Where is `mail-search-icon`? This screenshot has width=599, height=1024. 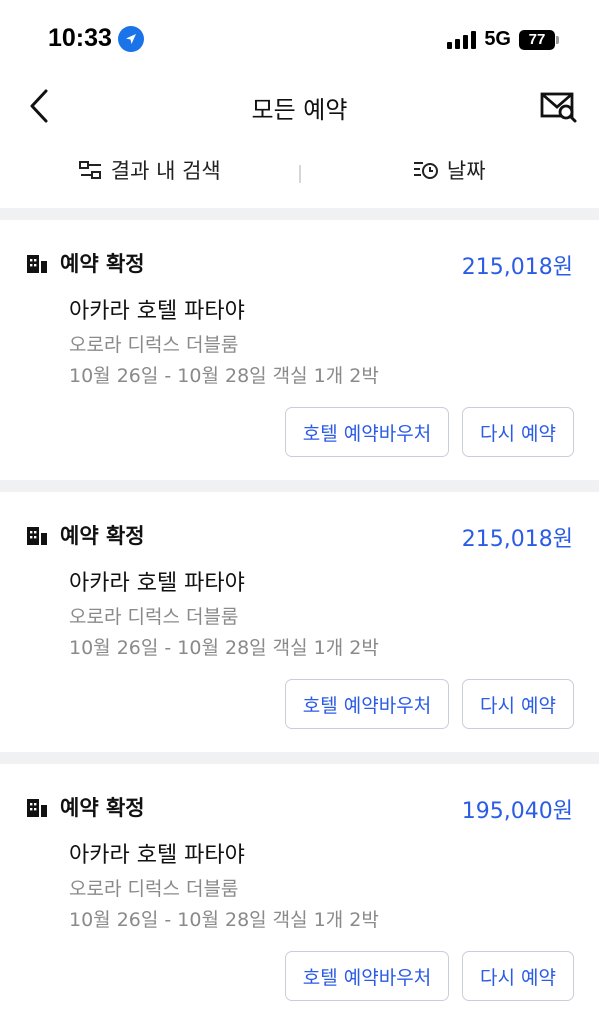 mail-search-icon is located at coordinates (558, 107).